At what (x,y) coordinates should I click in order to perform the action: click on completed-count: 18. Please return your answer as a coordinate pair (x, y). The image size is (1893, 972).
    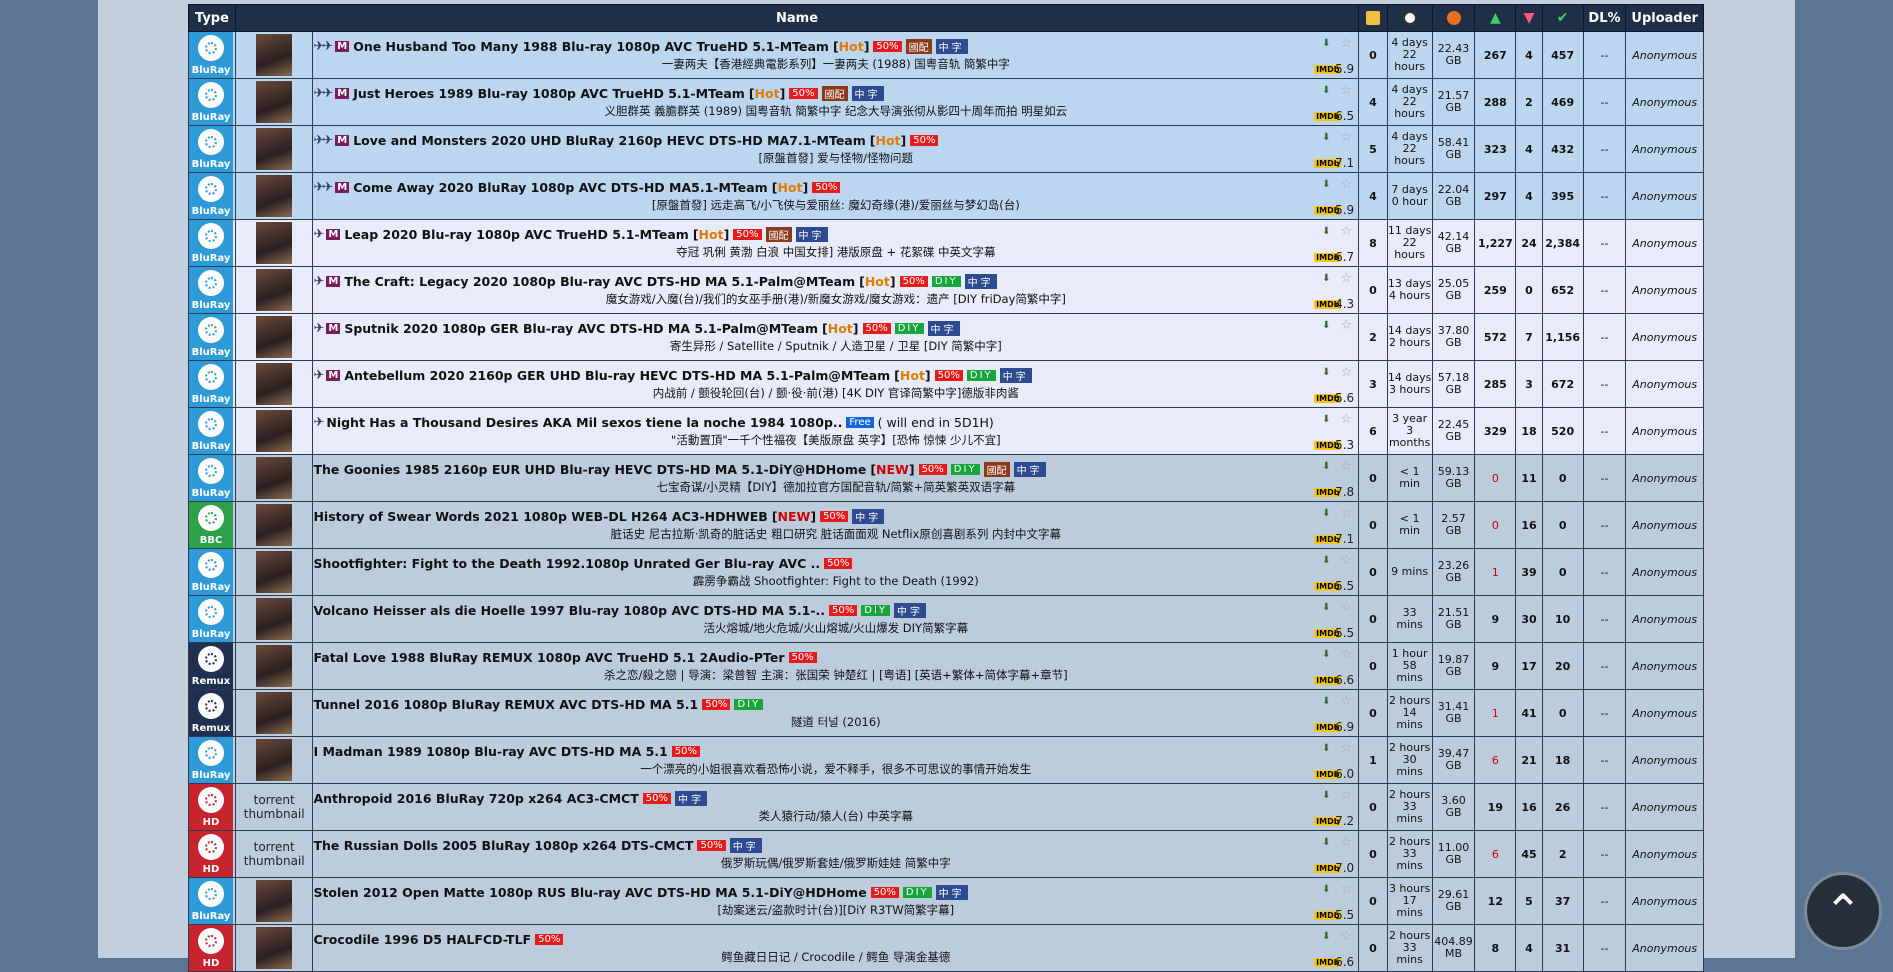
    Looking at the image, I should click on (1562, 760).